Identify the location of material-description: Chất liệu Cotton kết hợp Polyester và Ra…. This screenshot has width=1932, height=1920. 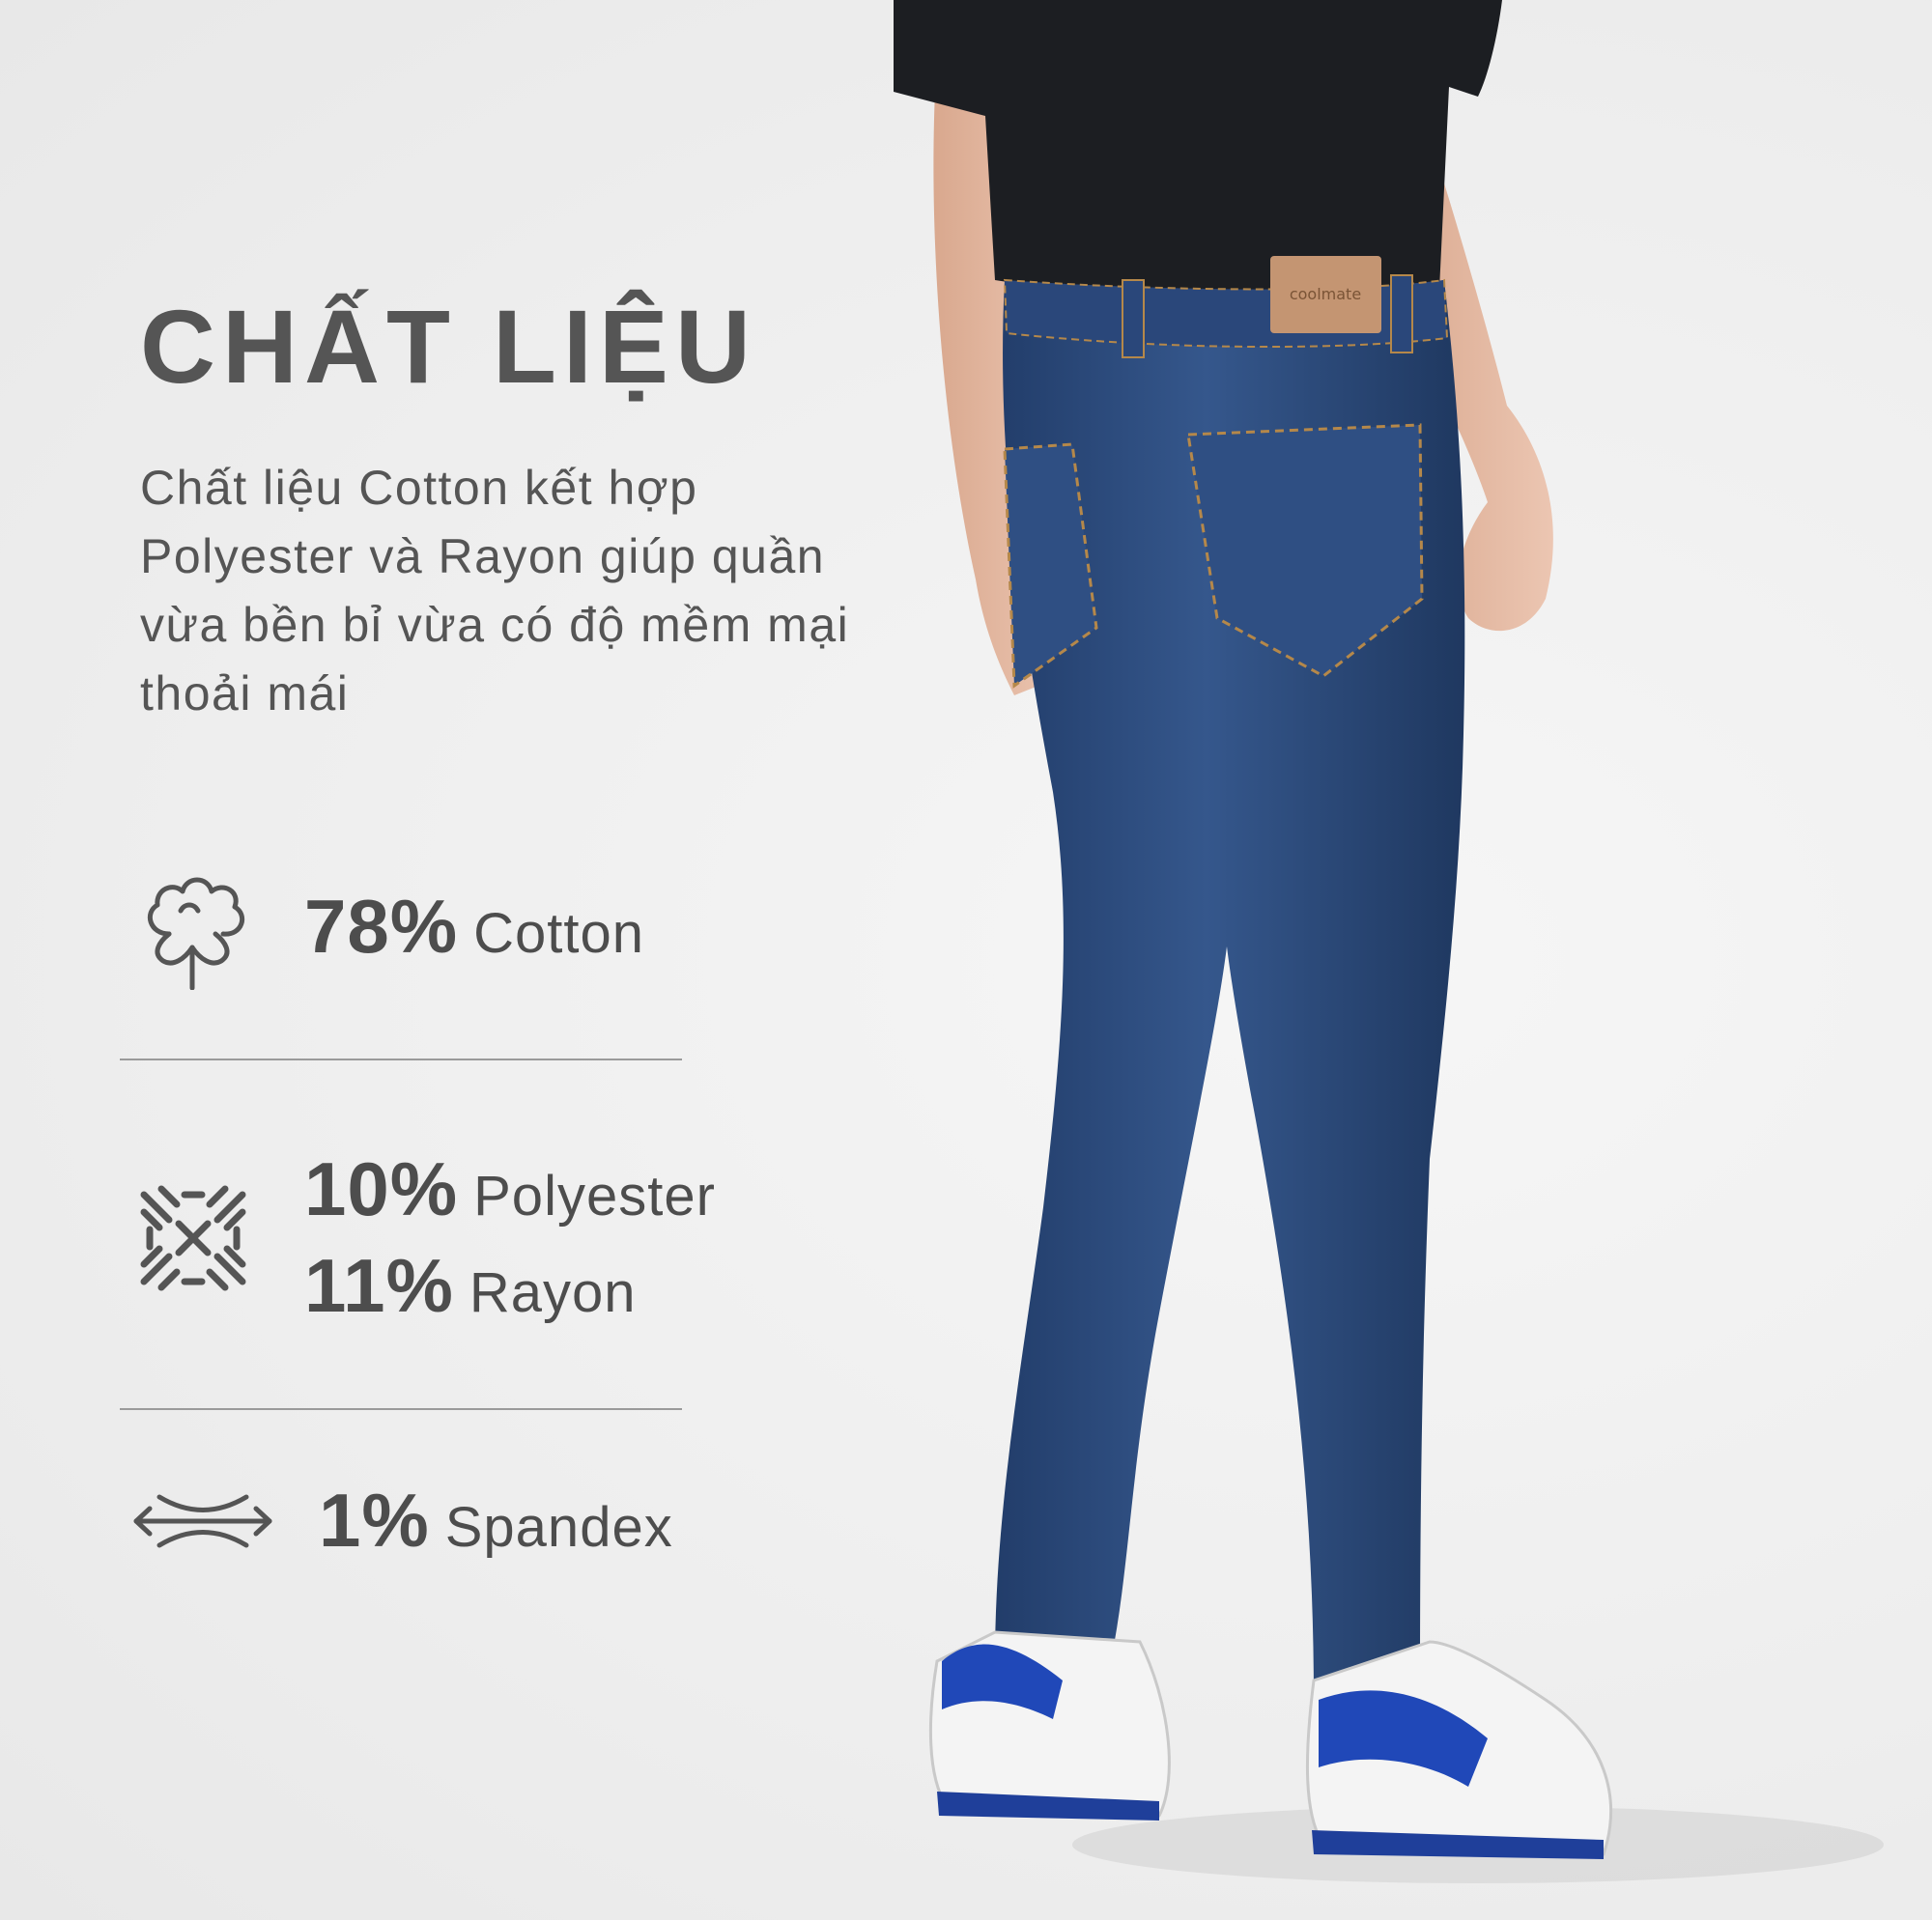
(555, 591).